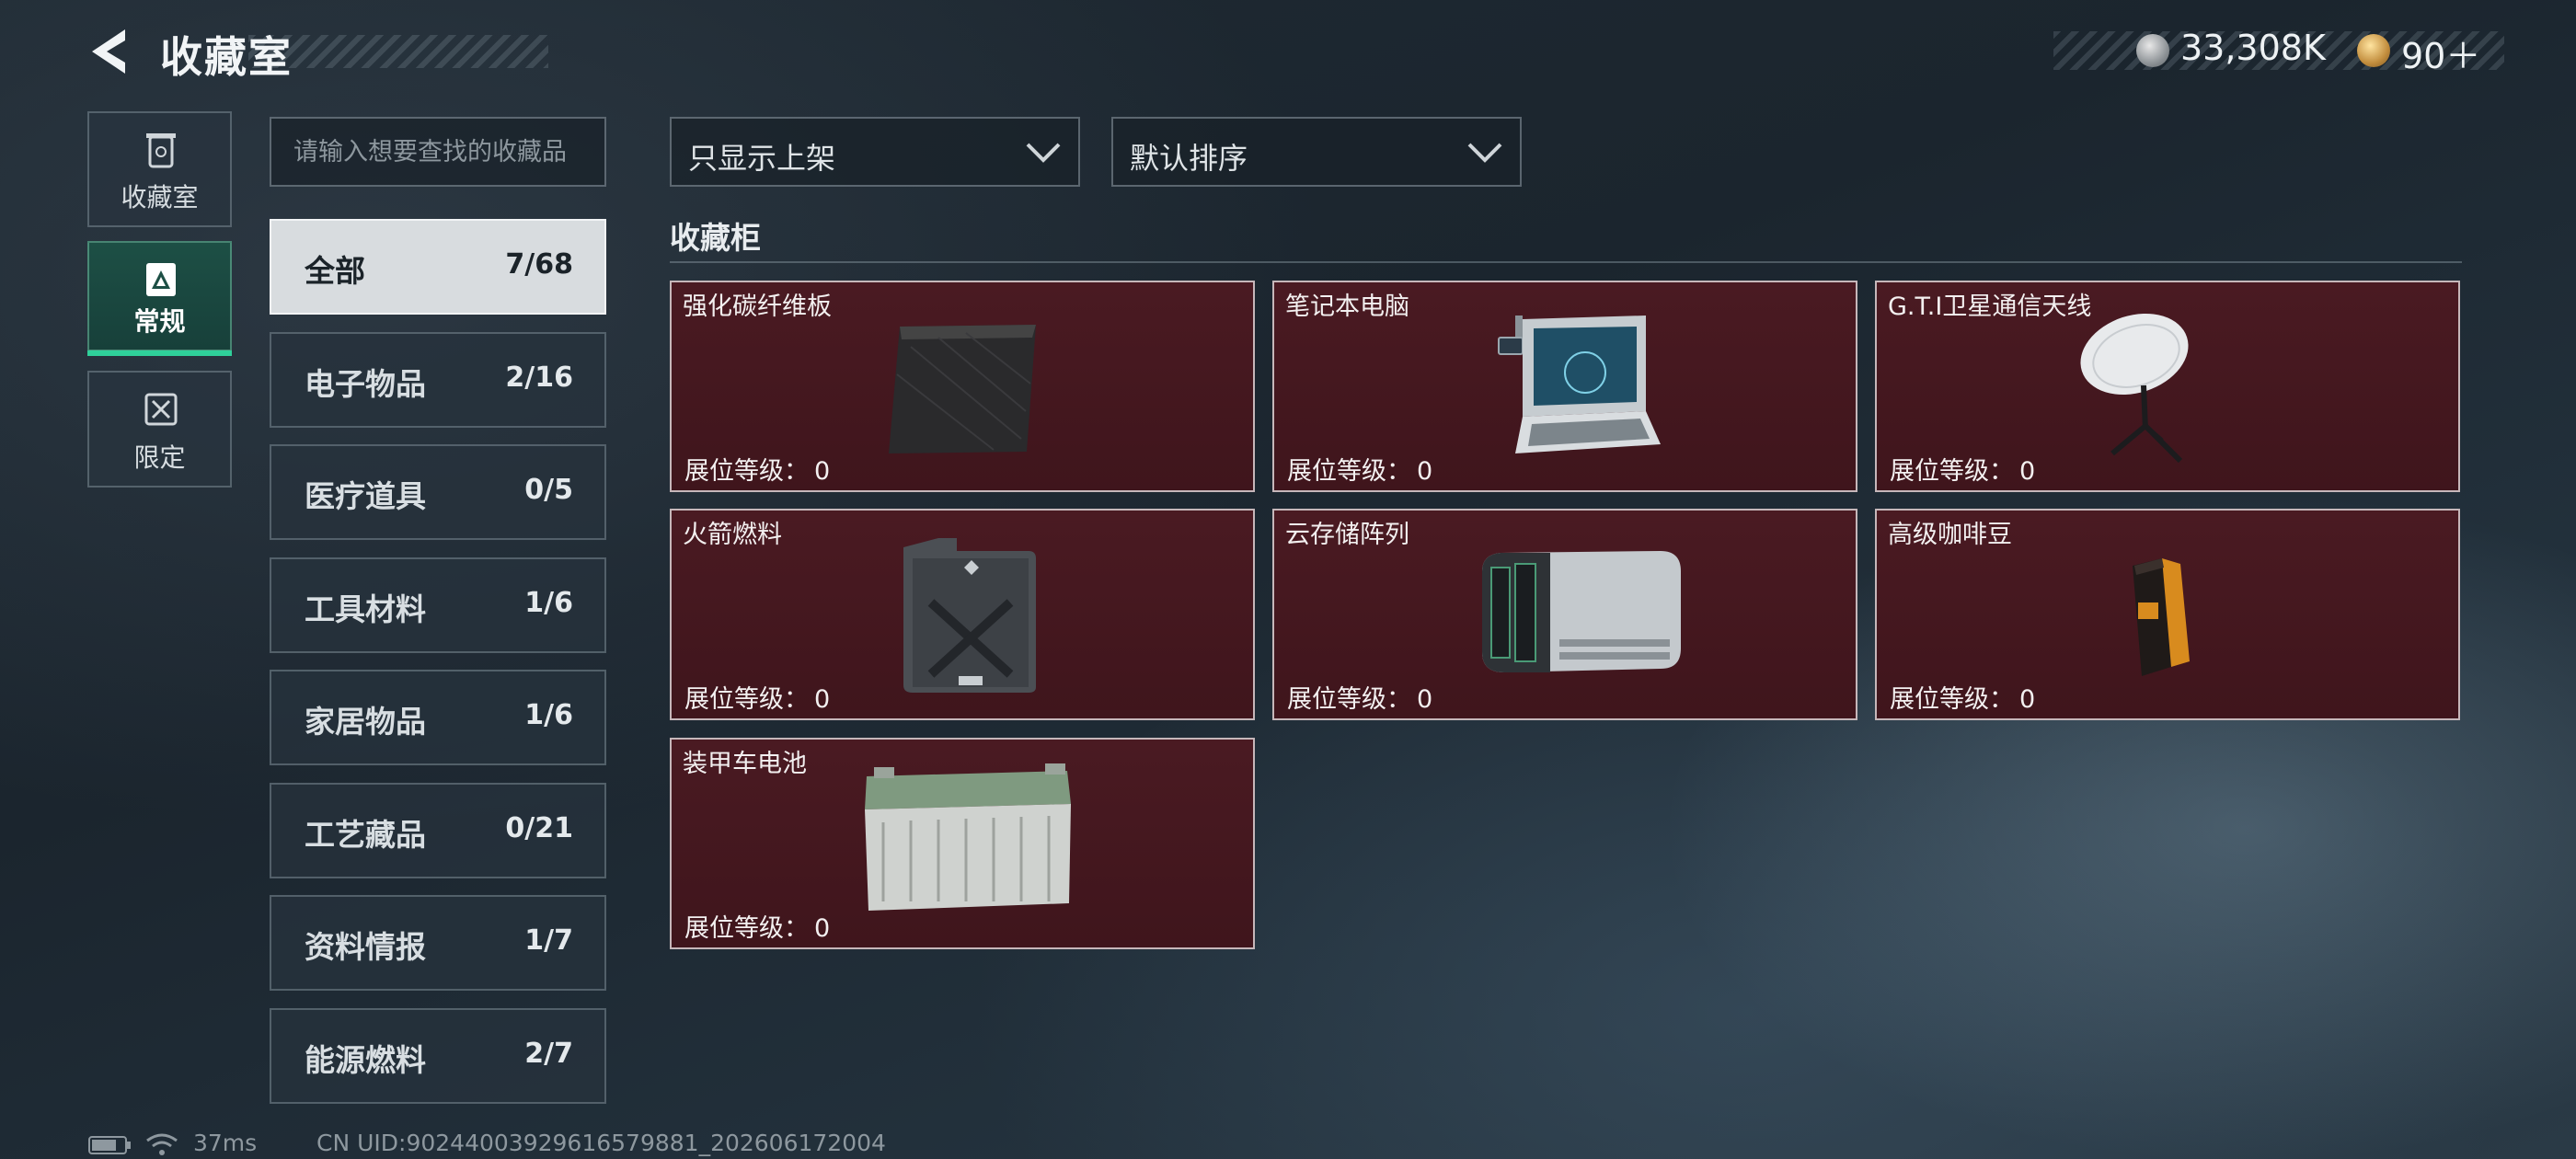  I want to click on back-button, so click(110, 51).